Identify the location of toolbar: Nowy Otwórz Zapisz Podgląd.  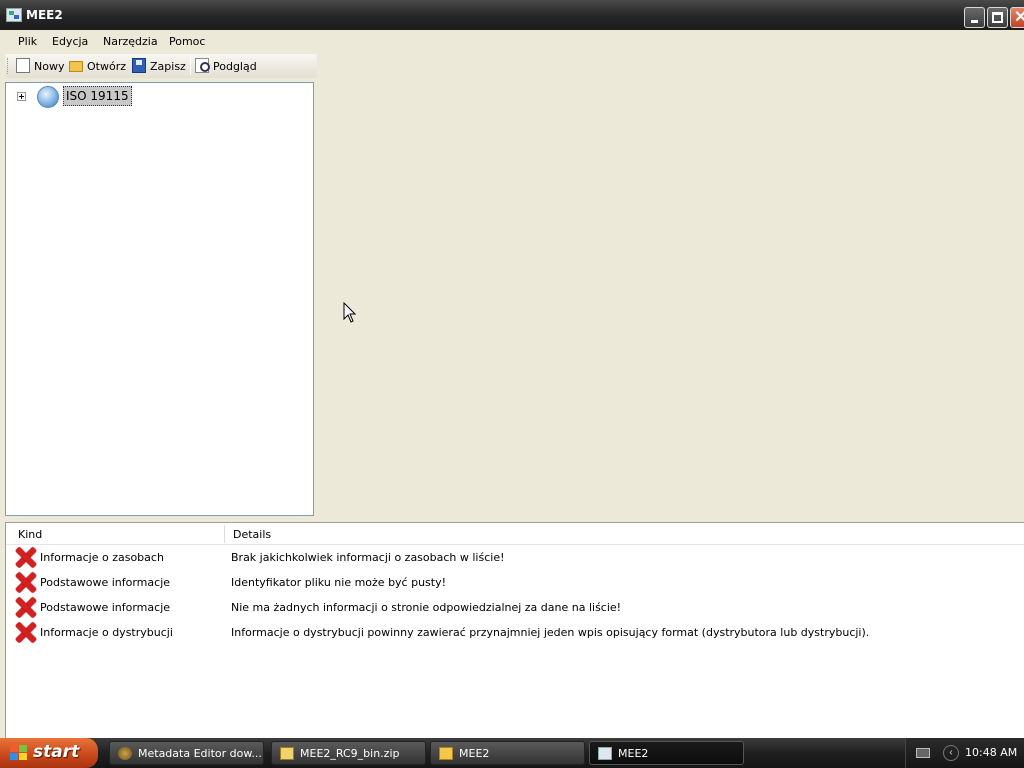
(161, 66).